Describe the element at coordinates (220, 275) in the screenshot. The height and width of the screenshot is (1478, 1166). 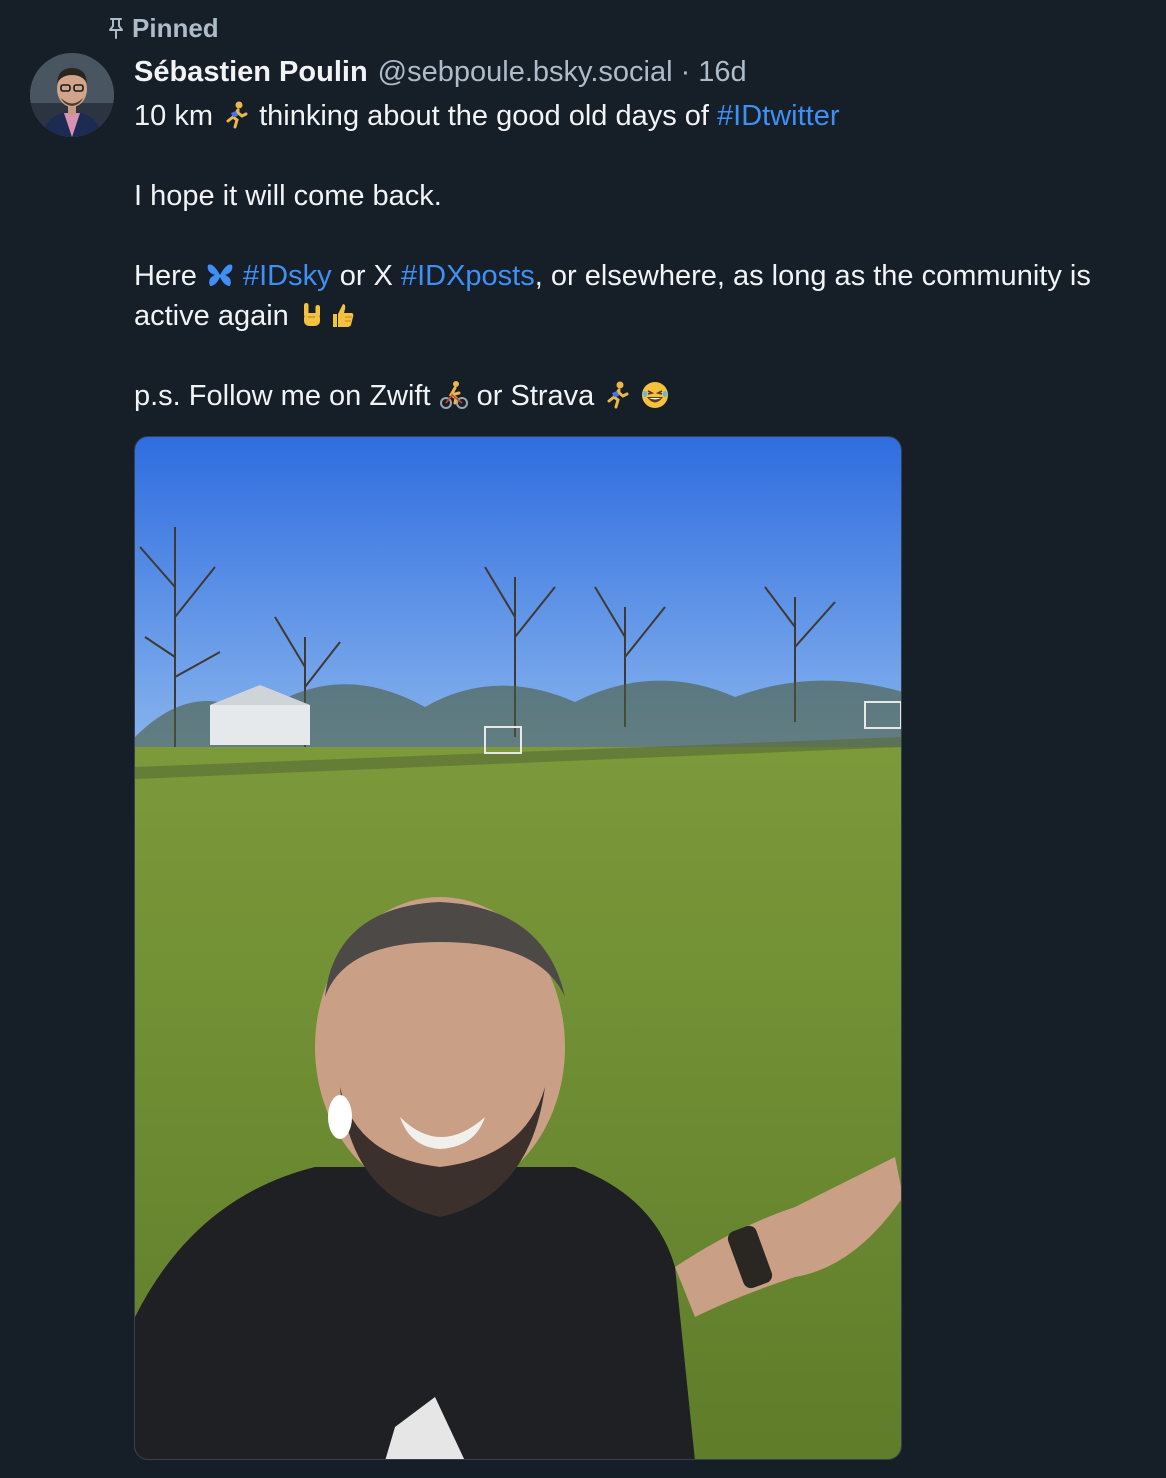
I see `butterfly-icon` at that location.